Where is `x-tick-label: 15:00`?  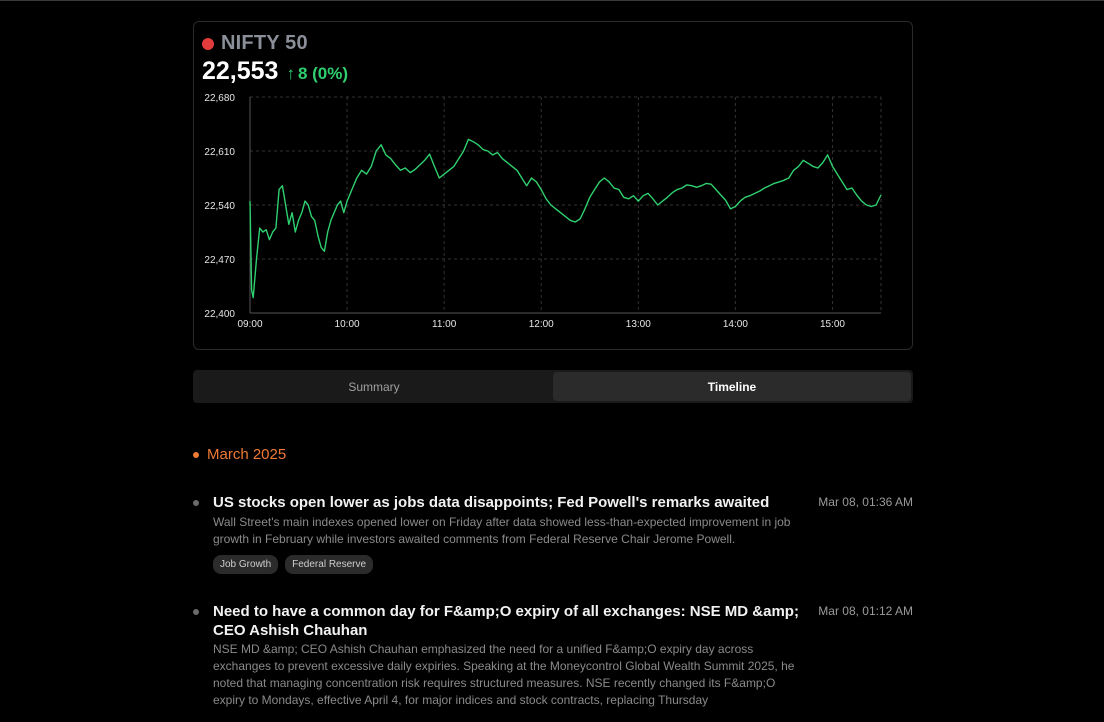
x-tick-label: 15:00 is located at coordinates (832, 324).